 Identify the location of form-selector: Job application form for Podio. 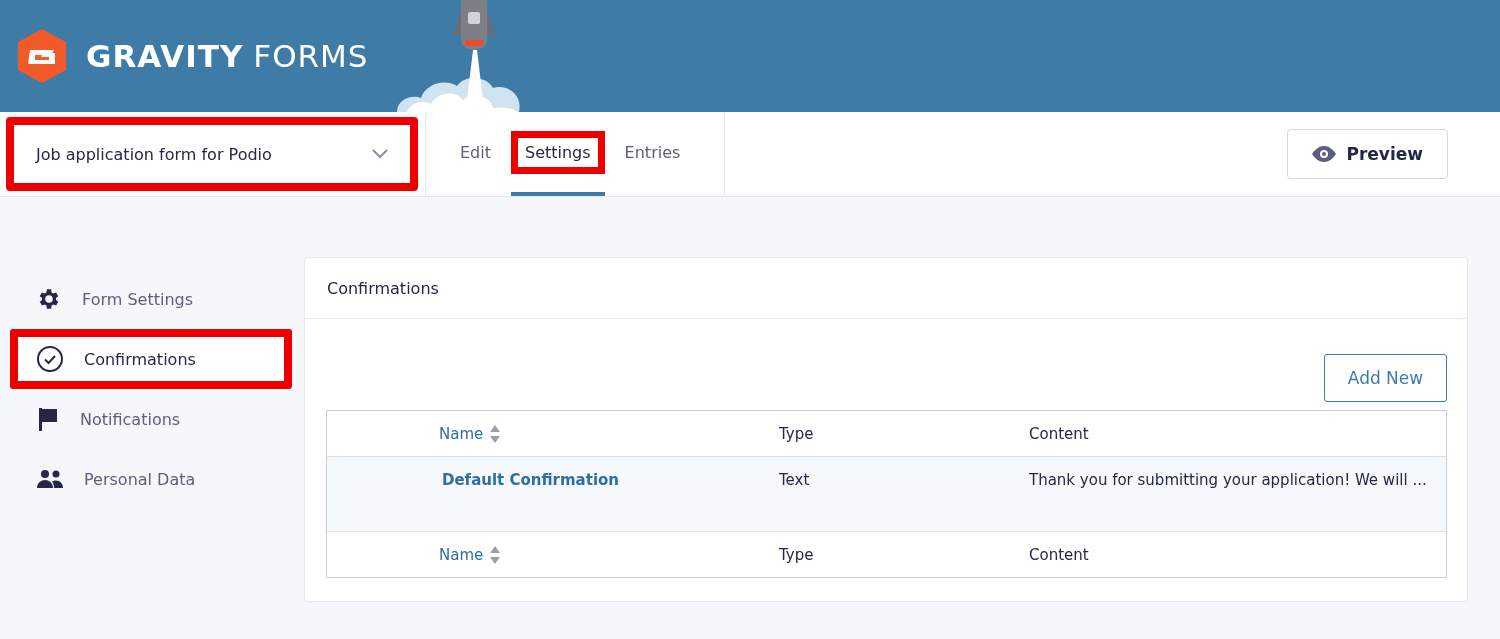
(212, 154).